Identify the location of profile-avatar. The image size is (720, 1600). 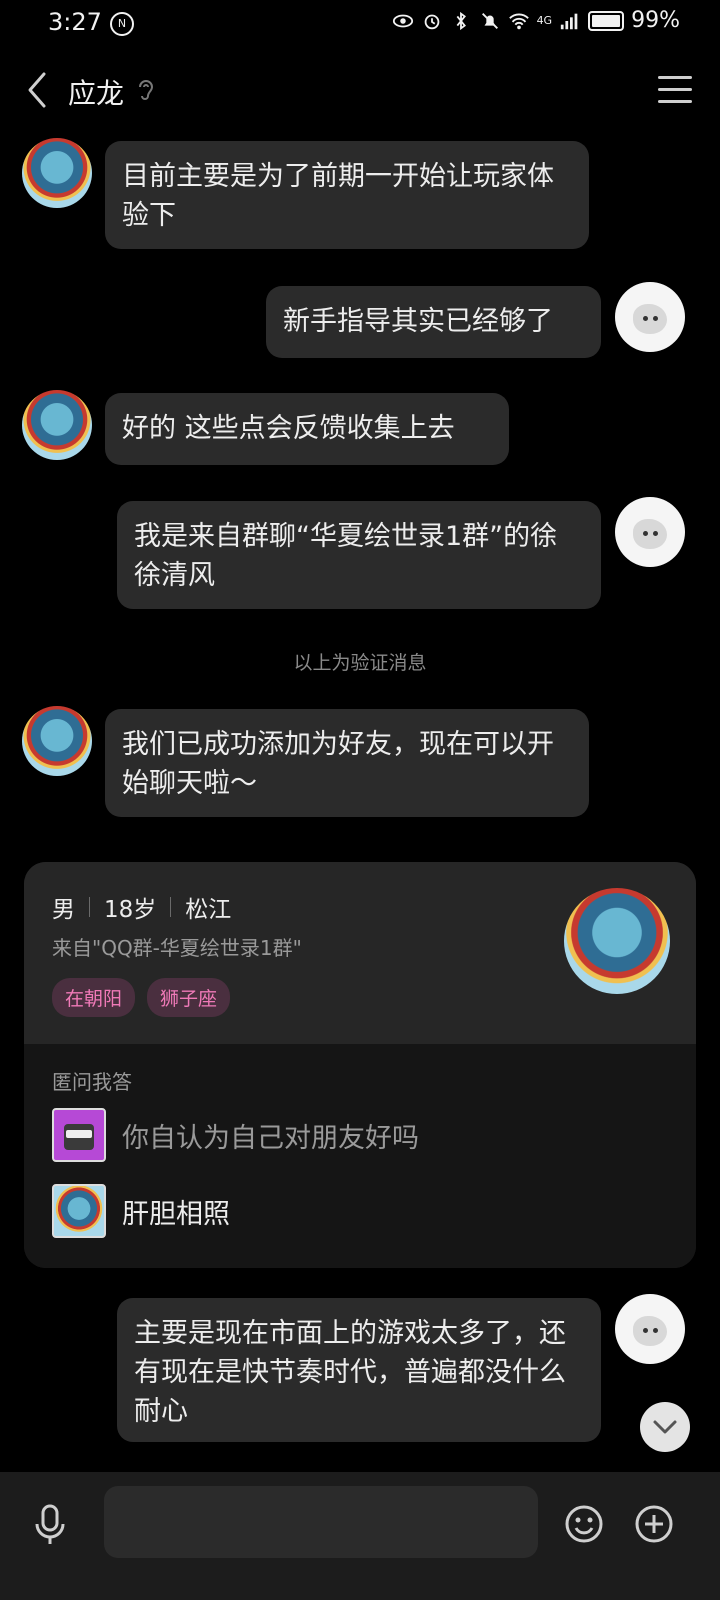
(617, 941).